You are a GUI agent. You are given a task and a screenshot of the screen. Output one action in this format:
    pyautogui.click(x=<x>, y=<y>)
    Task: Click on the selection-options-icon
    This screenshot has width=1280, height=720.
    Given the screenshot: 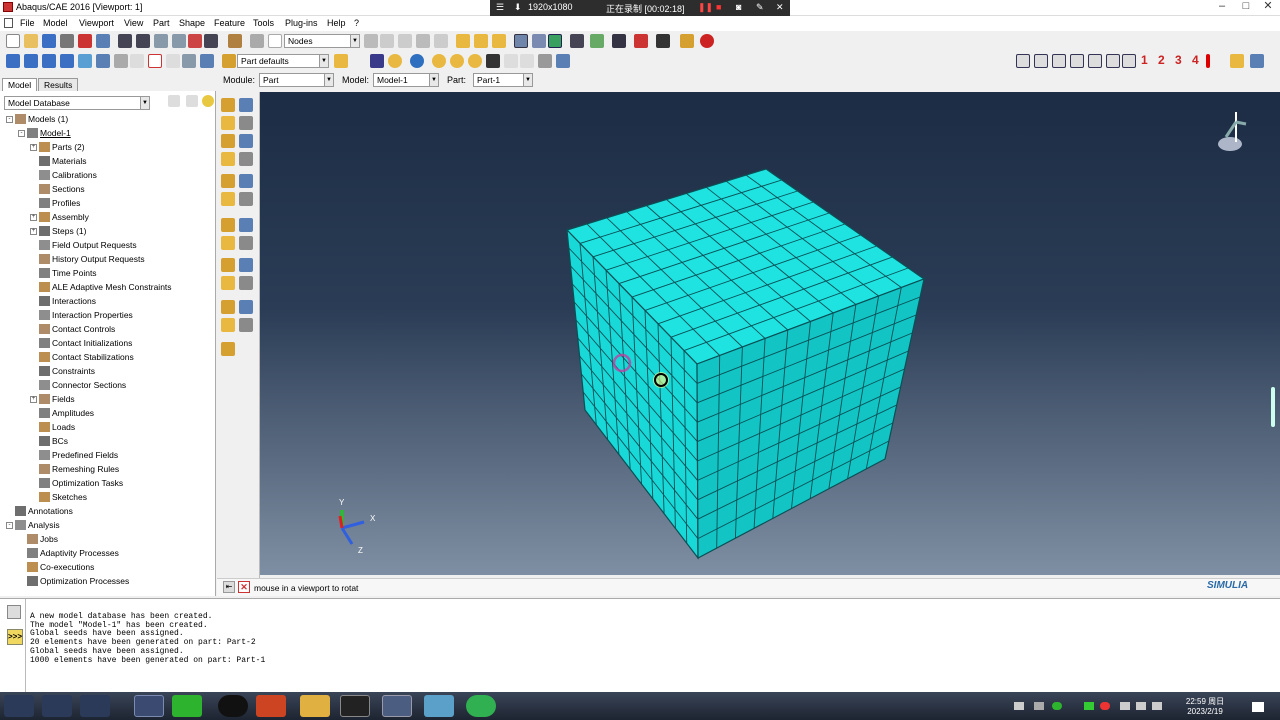 What is the action you would take?
    pyautogui.click(x=371, y=41)
    